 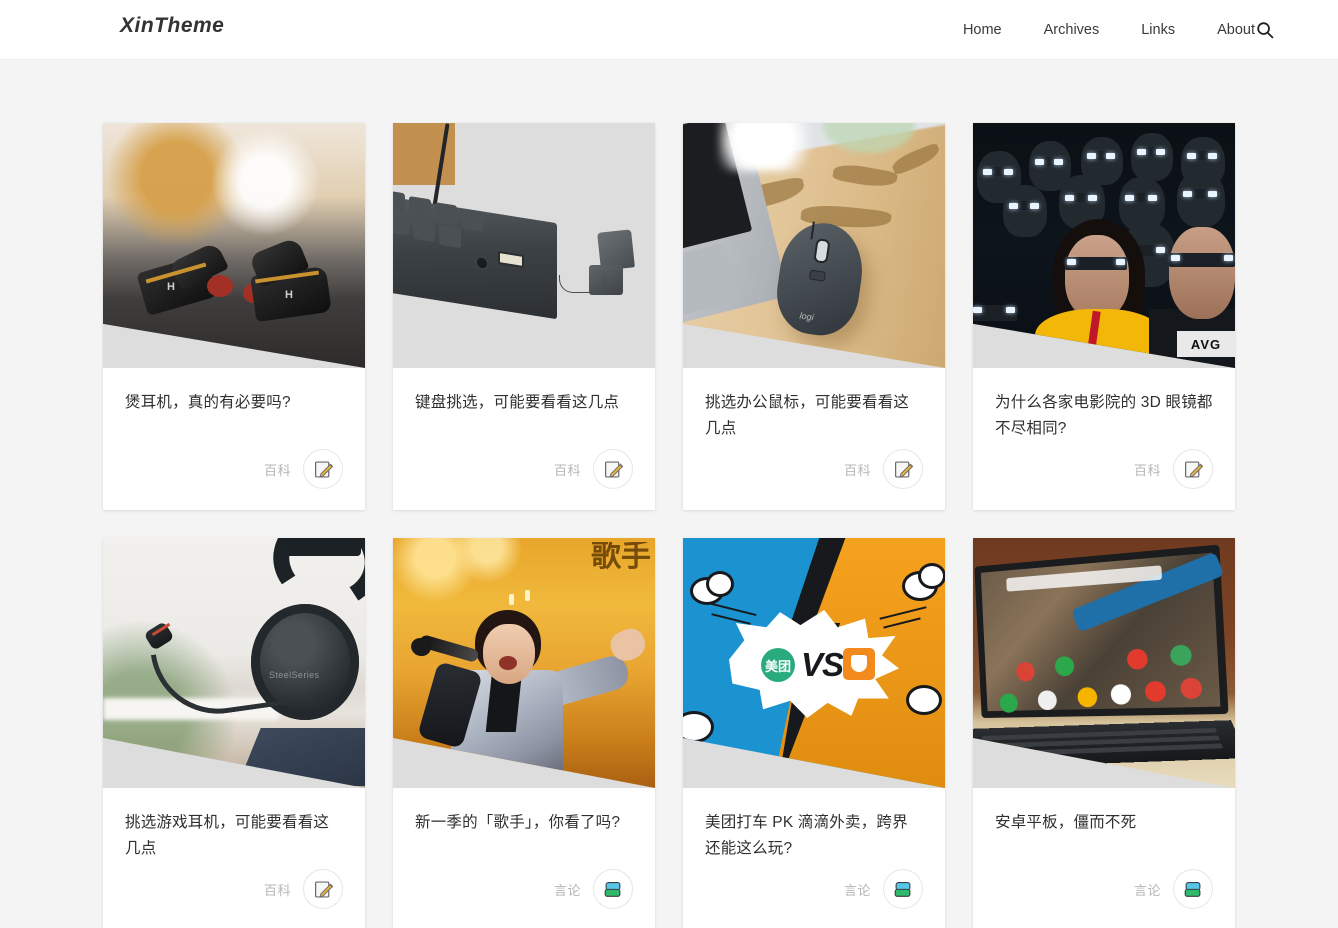 I want to click on singer-stage-photo: 歌手, so click(x=524, y=663).